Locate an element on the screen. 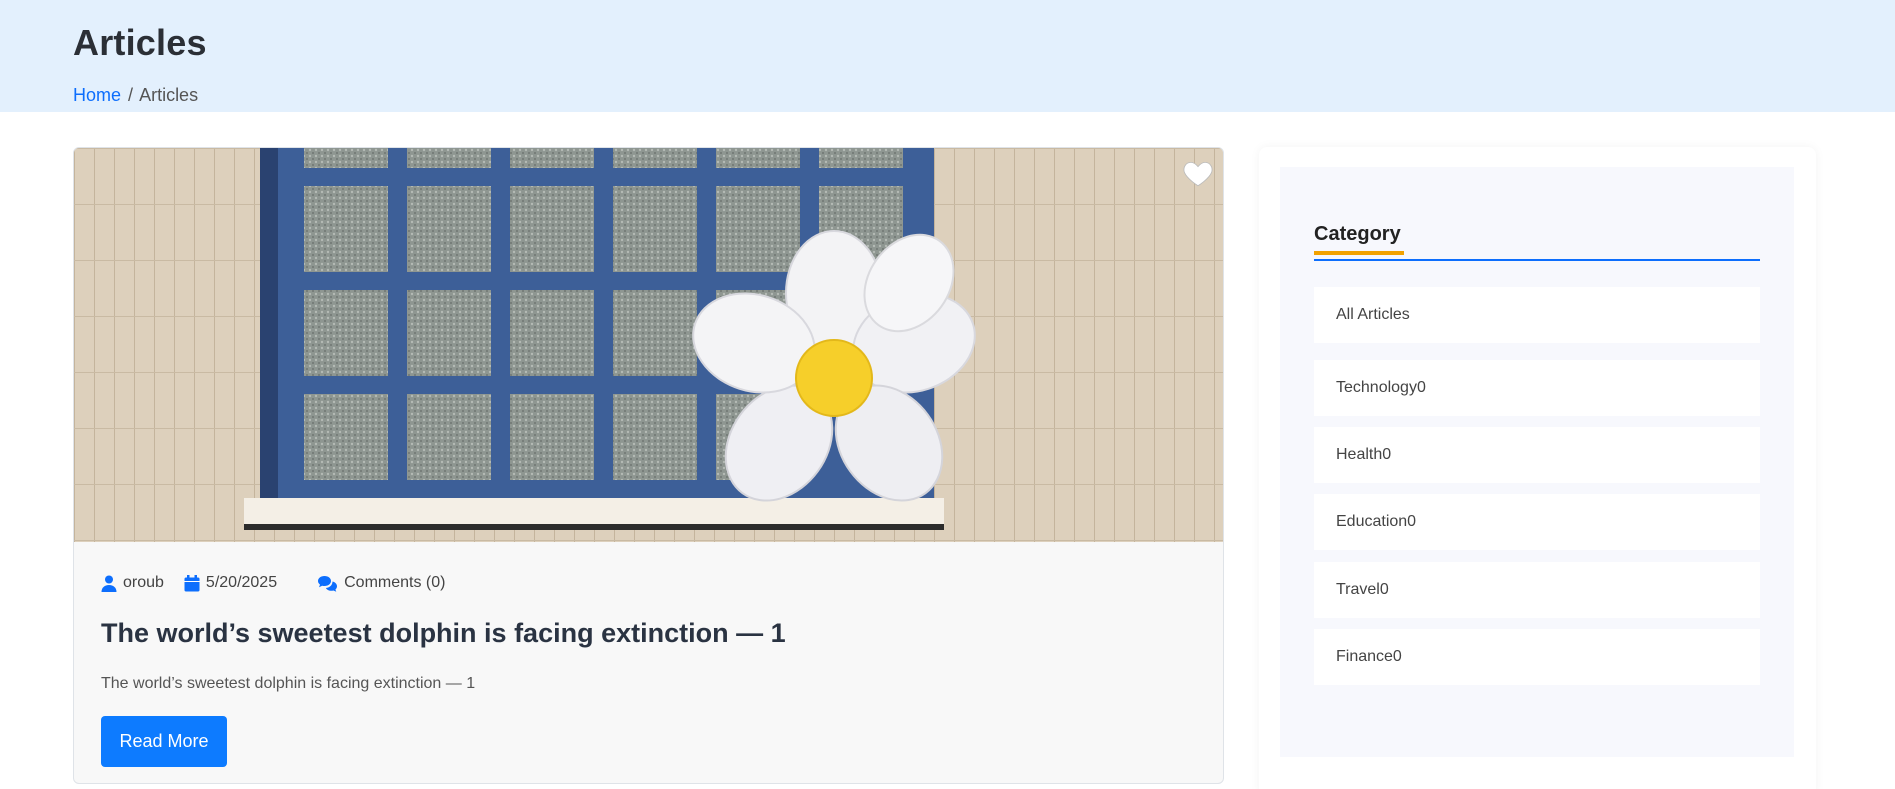 This screenshot has width=1895, height=789. date-meta: 5/20/2025 is located at coordinates (230, 583).